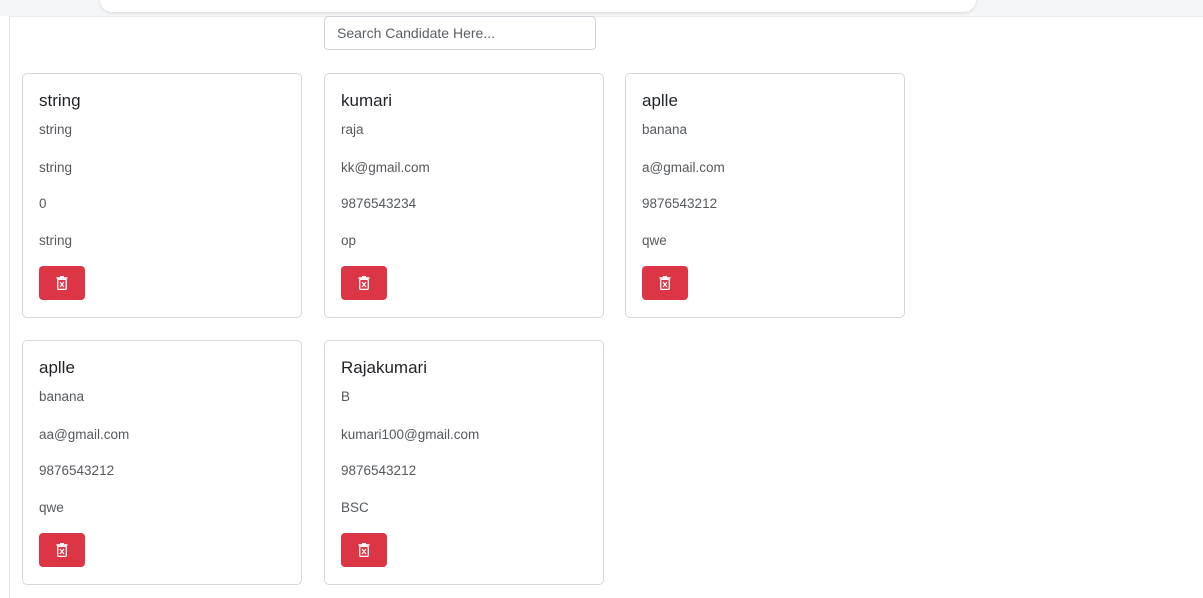 This screenshot has height=598, width=1203. Describe the element at coordinates (56, 240) in the screenshot. I see `candidate-qualification: string` at that location.